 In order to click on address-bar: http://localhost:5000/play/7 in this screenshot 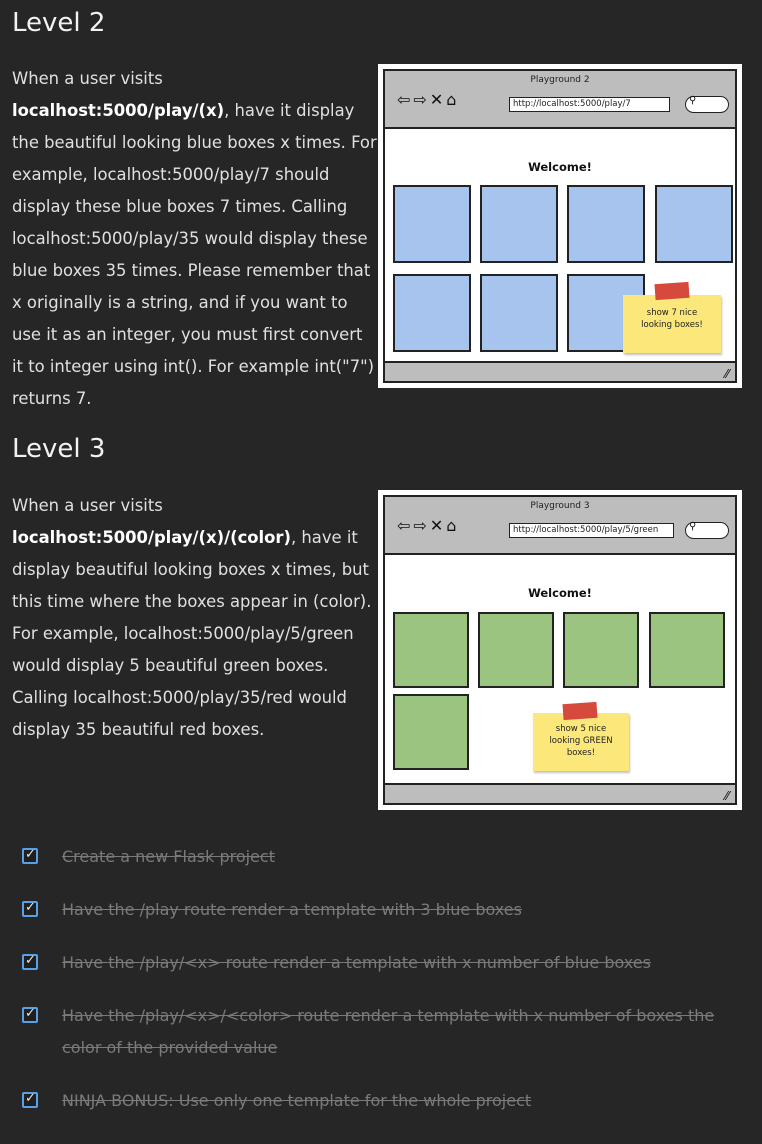, I will do `click(589, 104)`.